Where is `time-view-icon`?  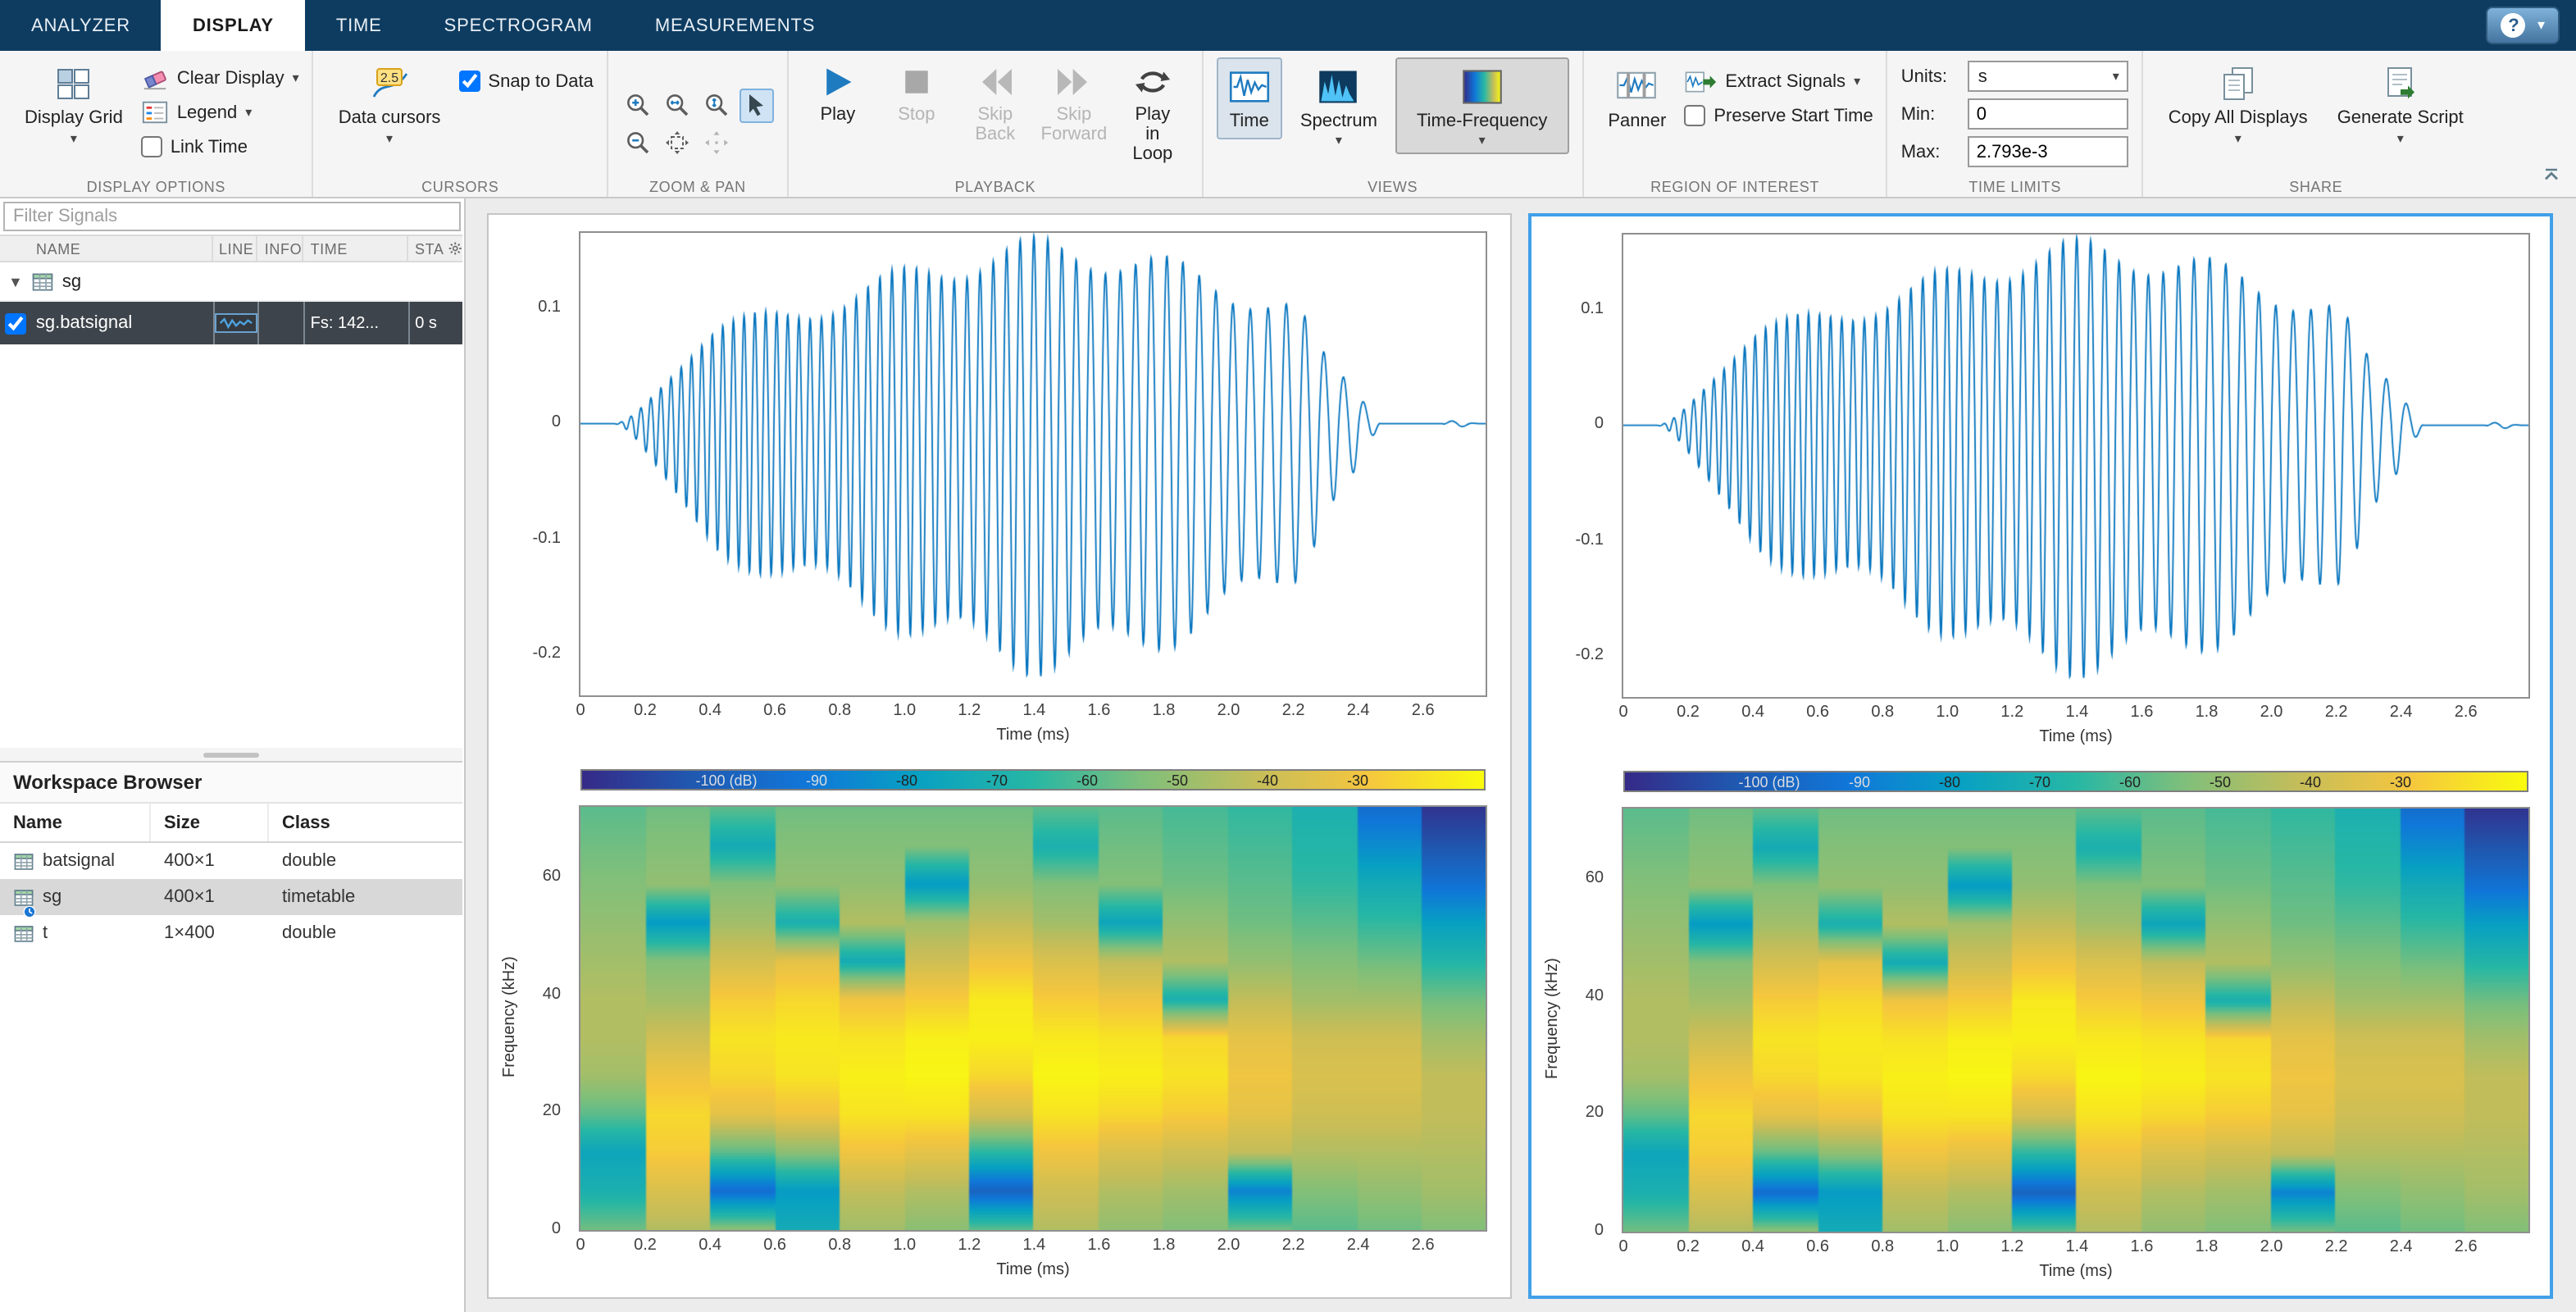
time-view-icon is located at coordinates (1249, 87).